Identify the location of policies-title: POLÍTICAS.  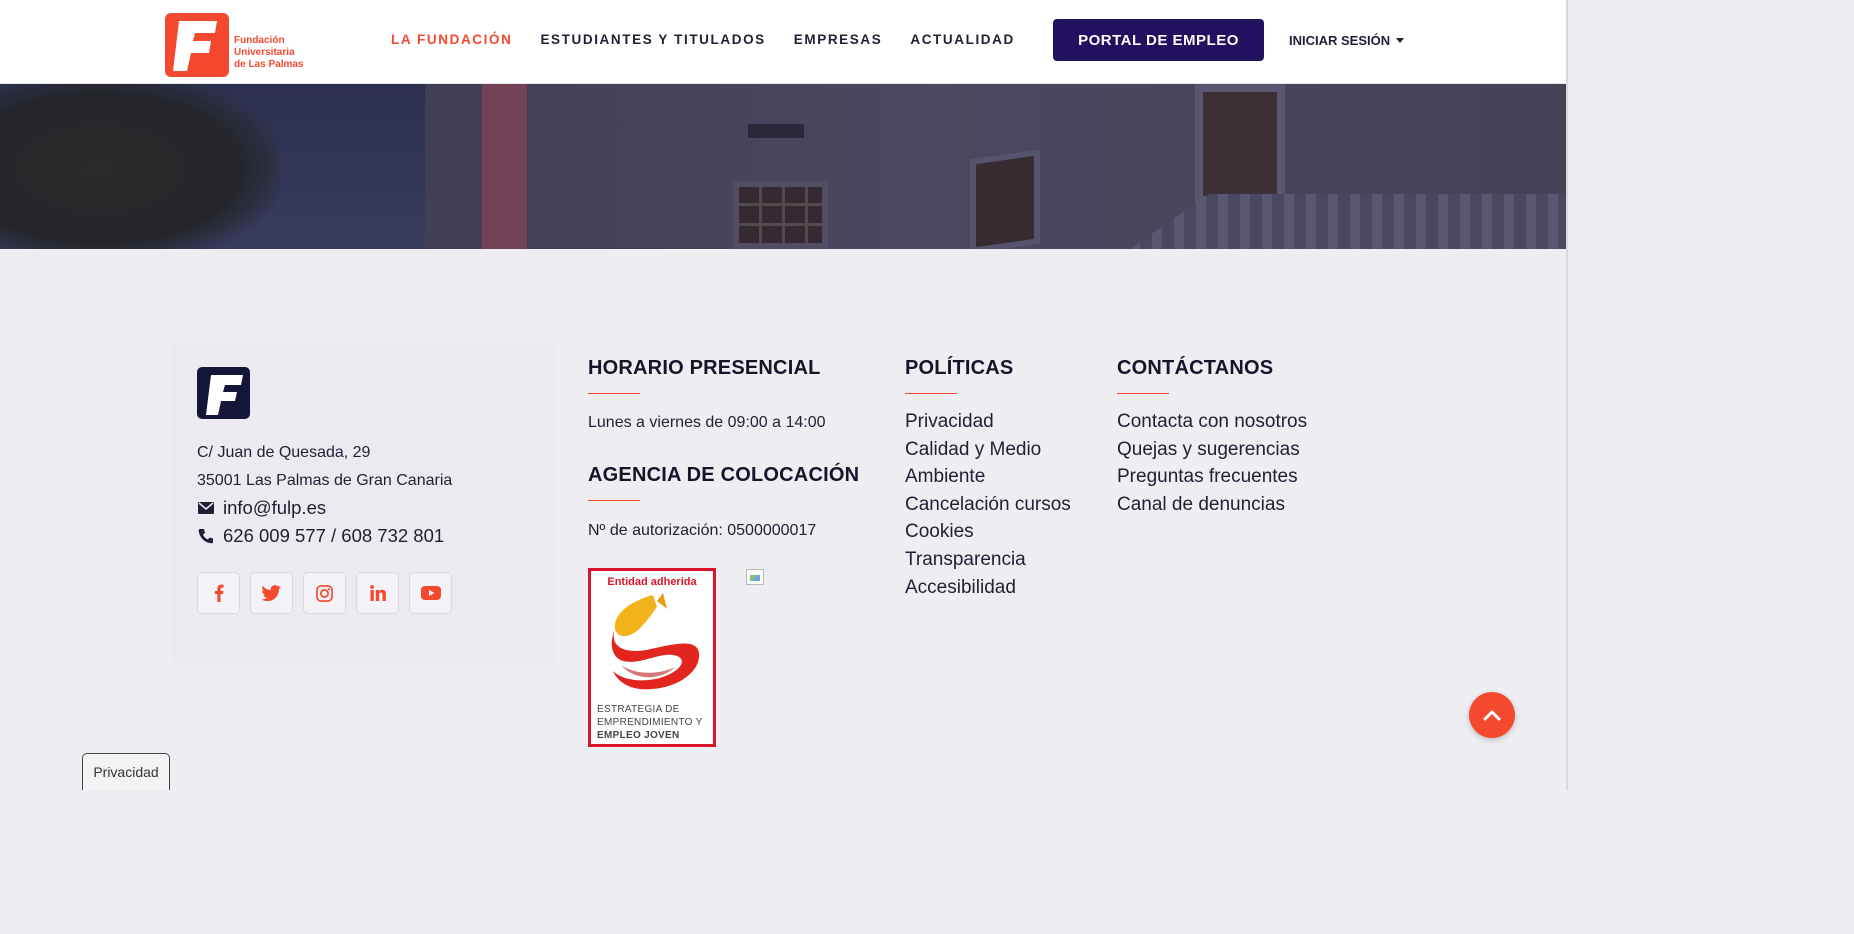
(959, 368).